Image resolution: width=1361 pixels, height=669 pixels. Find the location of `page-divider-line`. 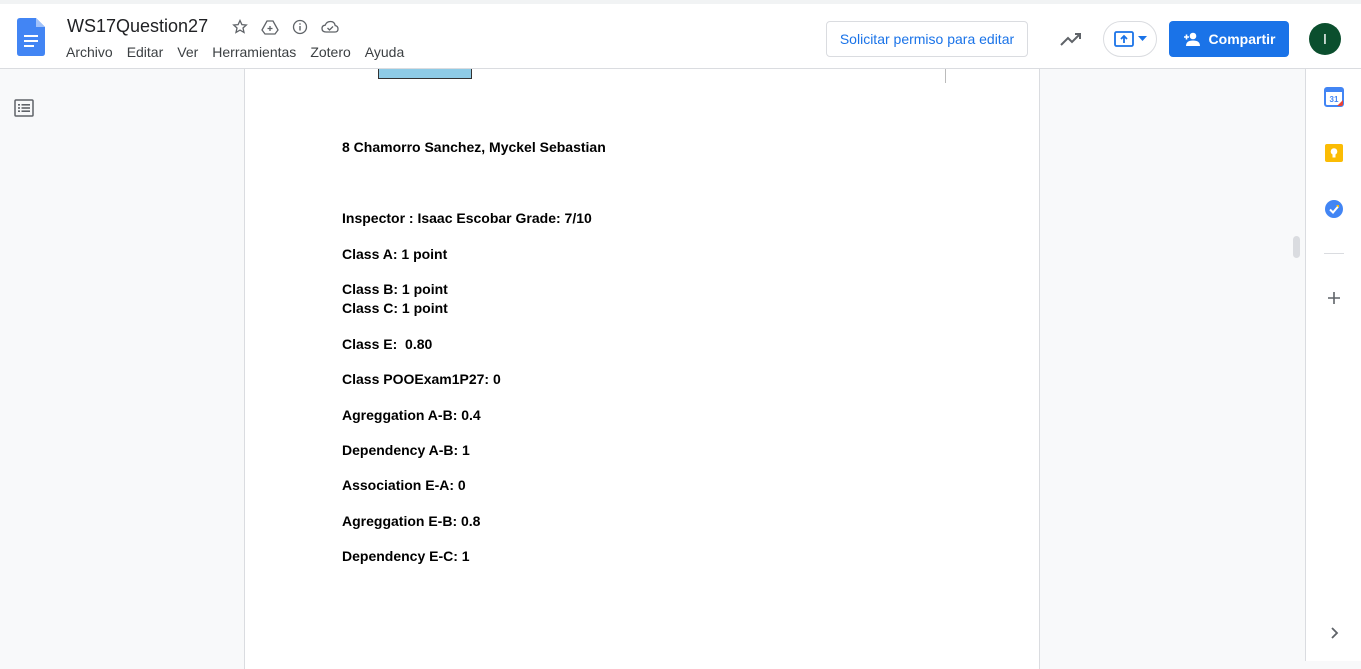

page-divider-line is located at coordinates (945, 76).